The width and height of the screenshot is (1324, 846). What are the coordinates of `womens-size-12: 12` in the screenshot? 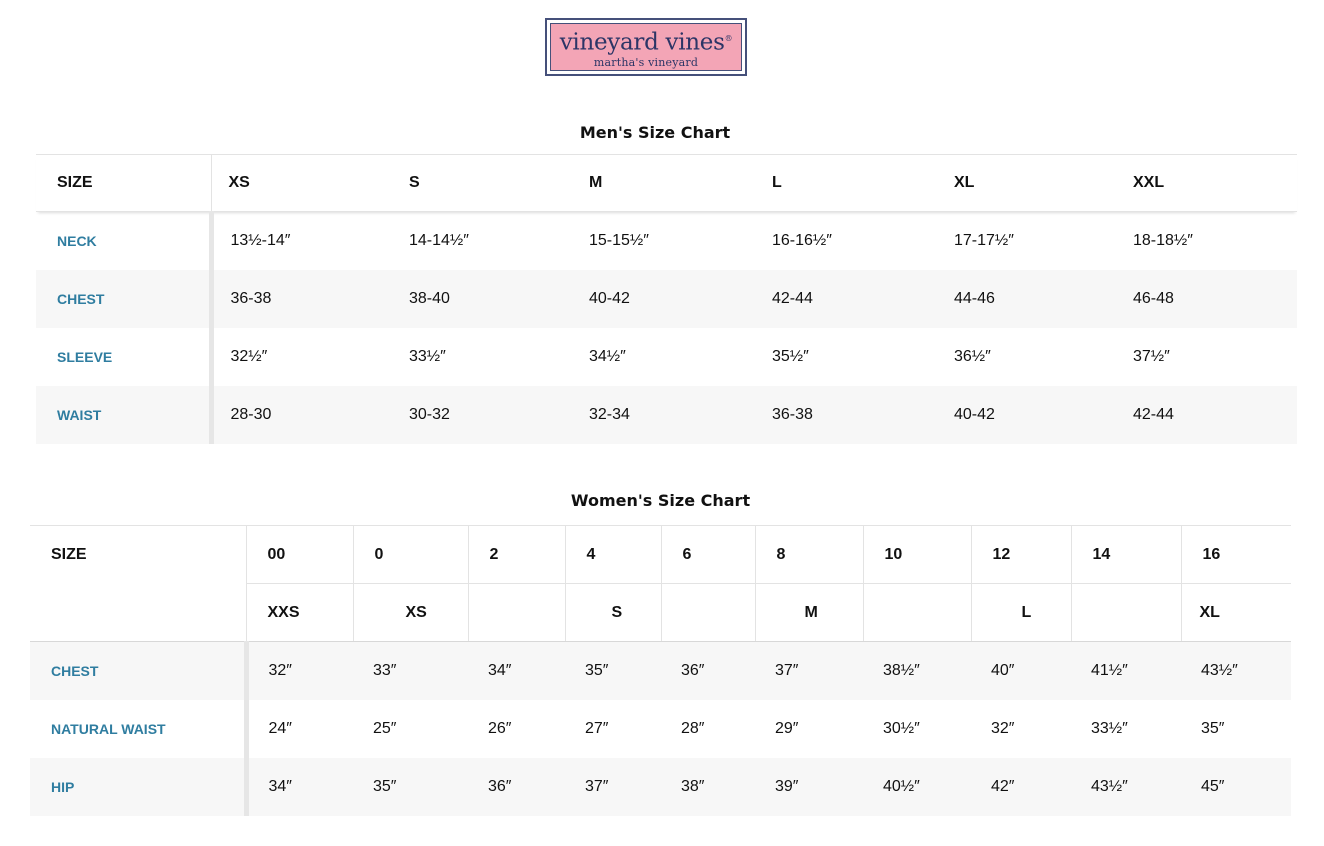 It's located at (1020, 554).